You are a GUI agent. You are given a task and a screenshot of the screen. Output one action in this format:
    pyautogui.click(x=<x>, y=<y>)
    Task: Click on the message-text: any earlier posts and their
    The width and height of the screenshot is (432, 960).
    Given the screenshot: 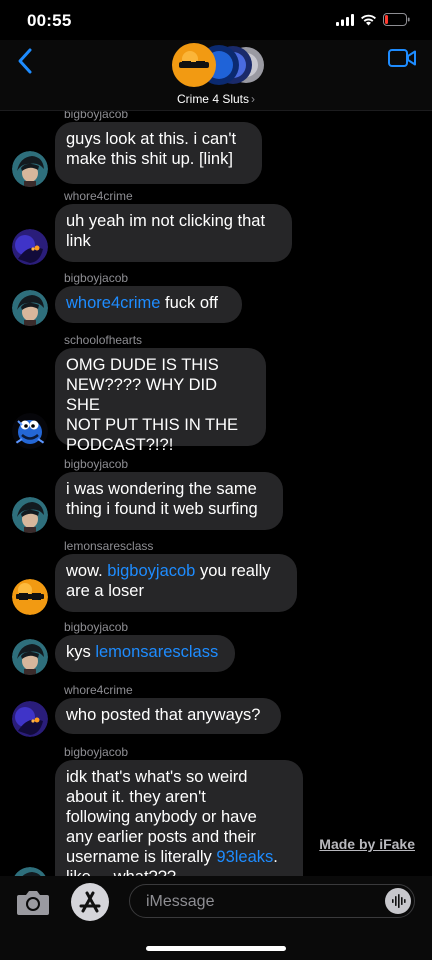 What is the action you would take?
    pyautogui.click(x=161, y=837)
    